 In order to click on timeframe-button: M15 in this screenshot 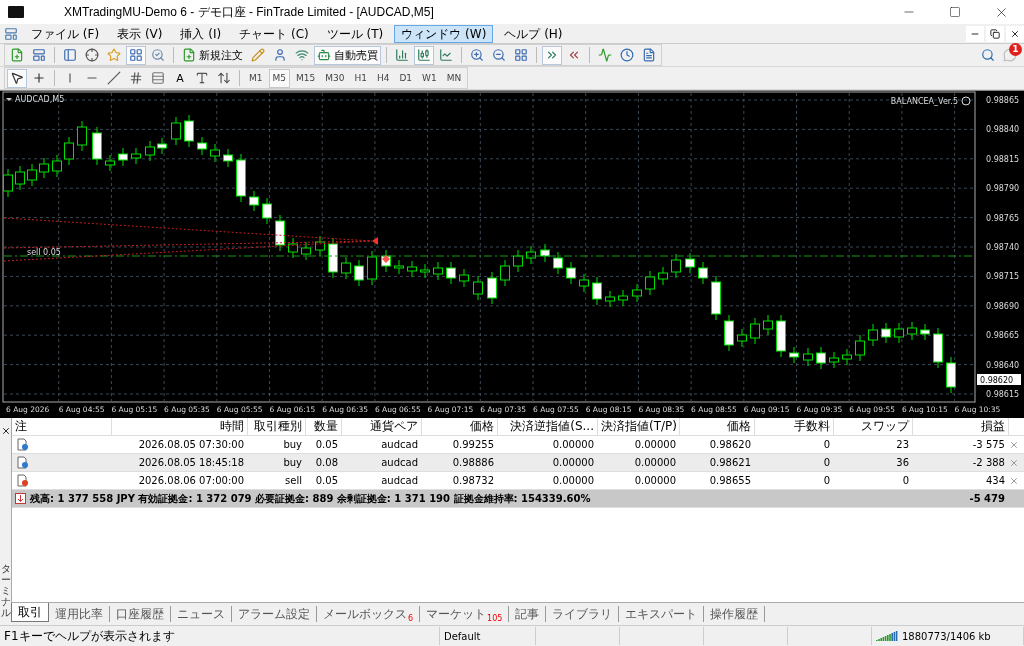, I will do `click(306, 78)`.